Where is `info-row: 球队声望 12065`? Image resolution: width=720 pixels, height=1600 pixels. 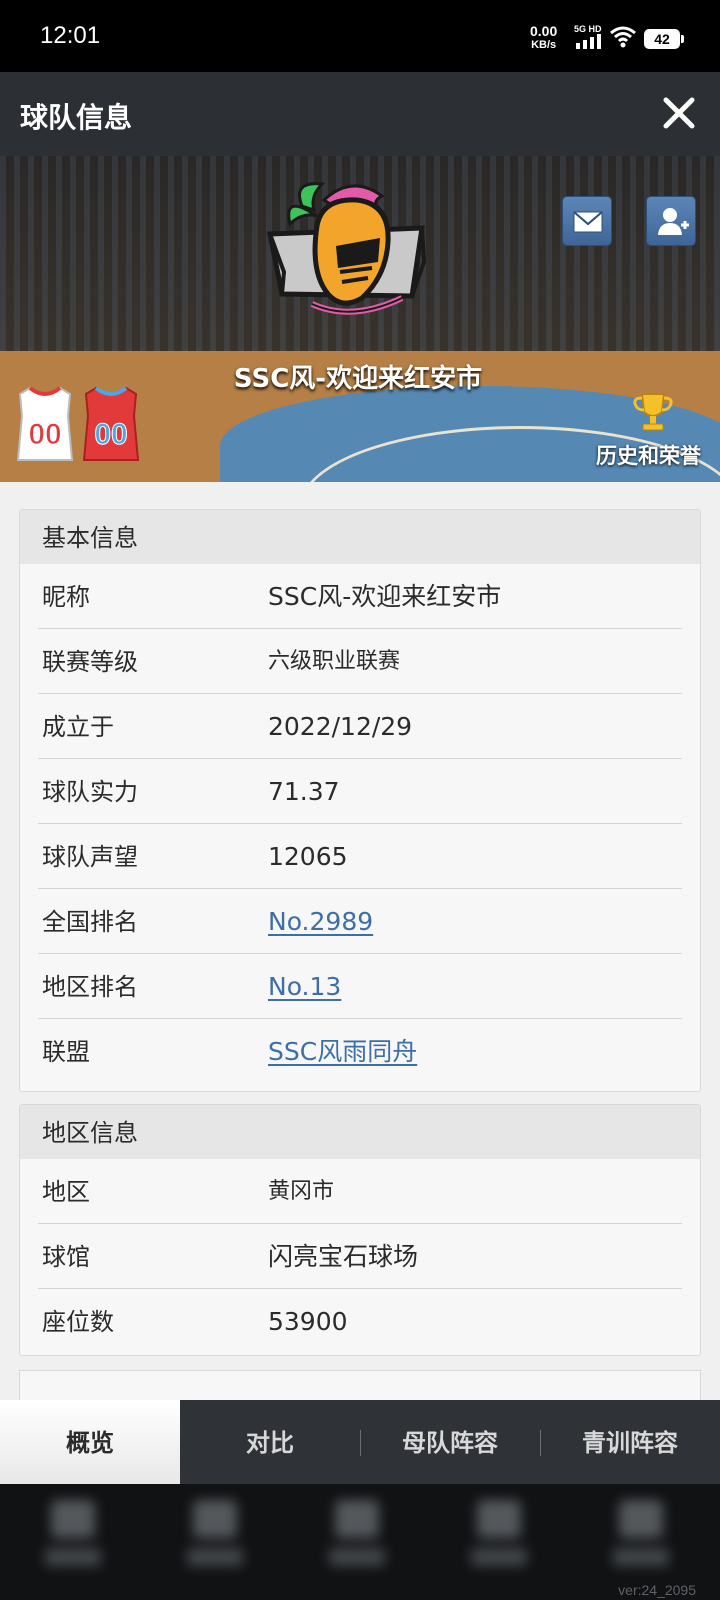 info-row: 球队声望 12065 is located at coordinates (360, 856).